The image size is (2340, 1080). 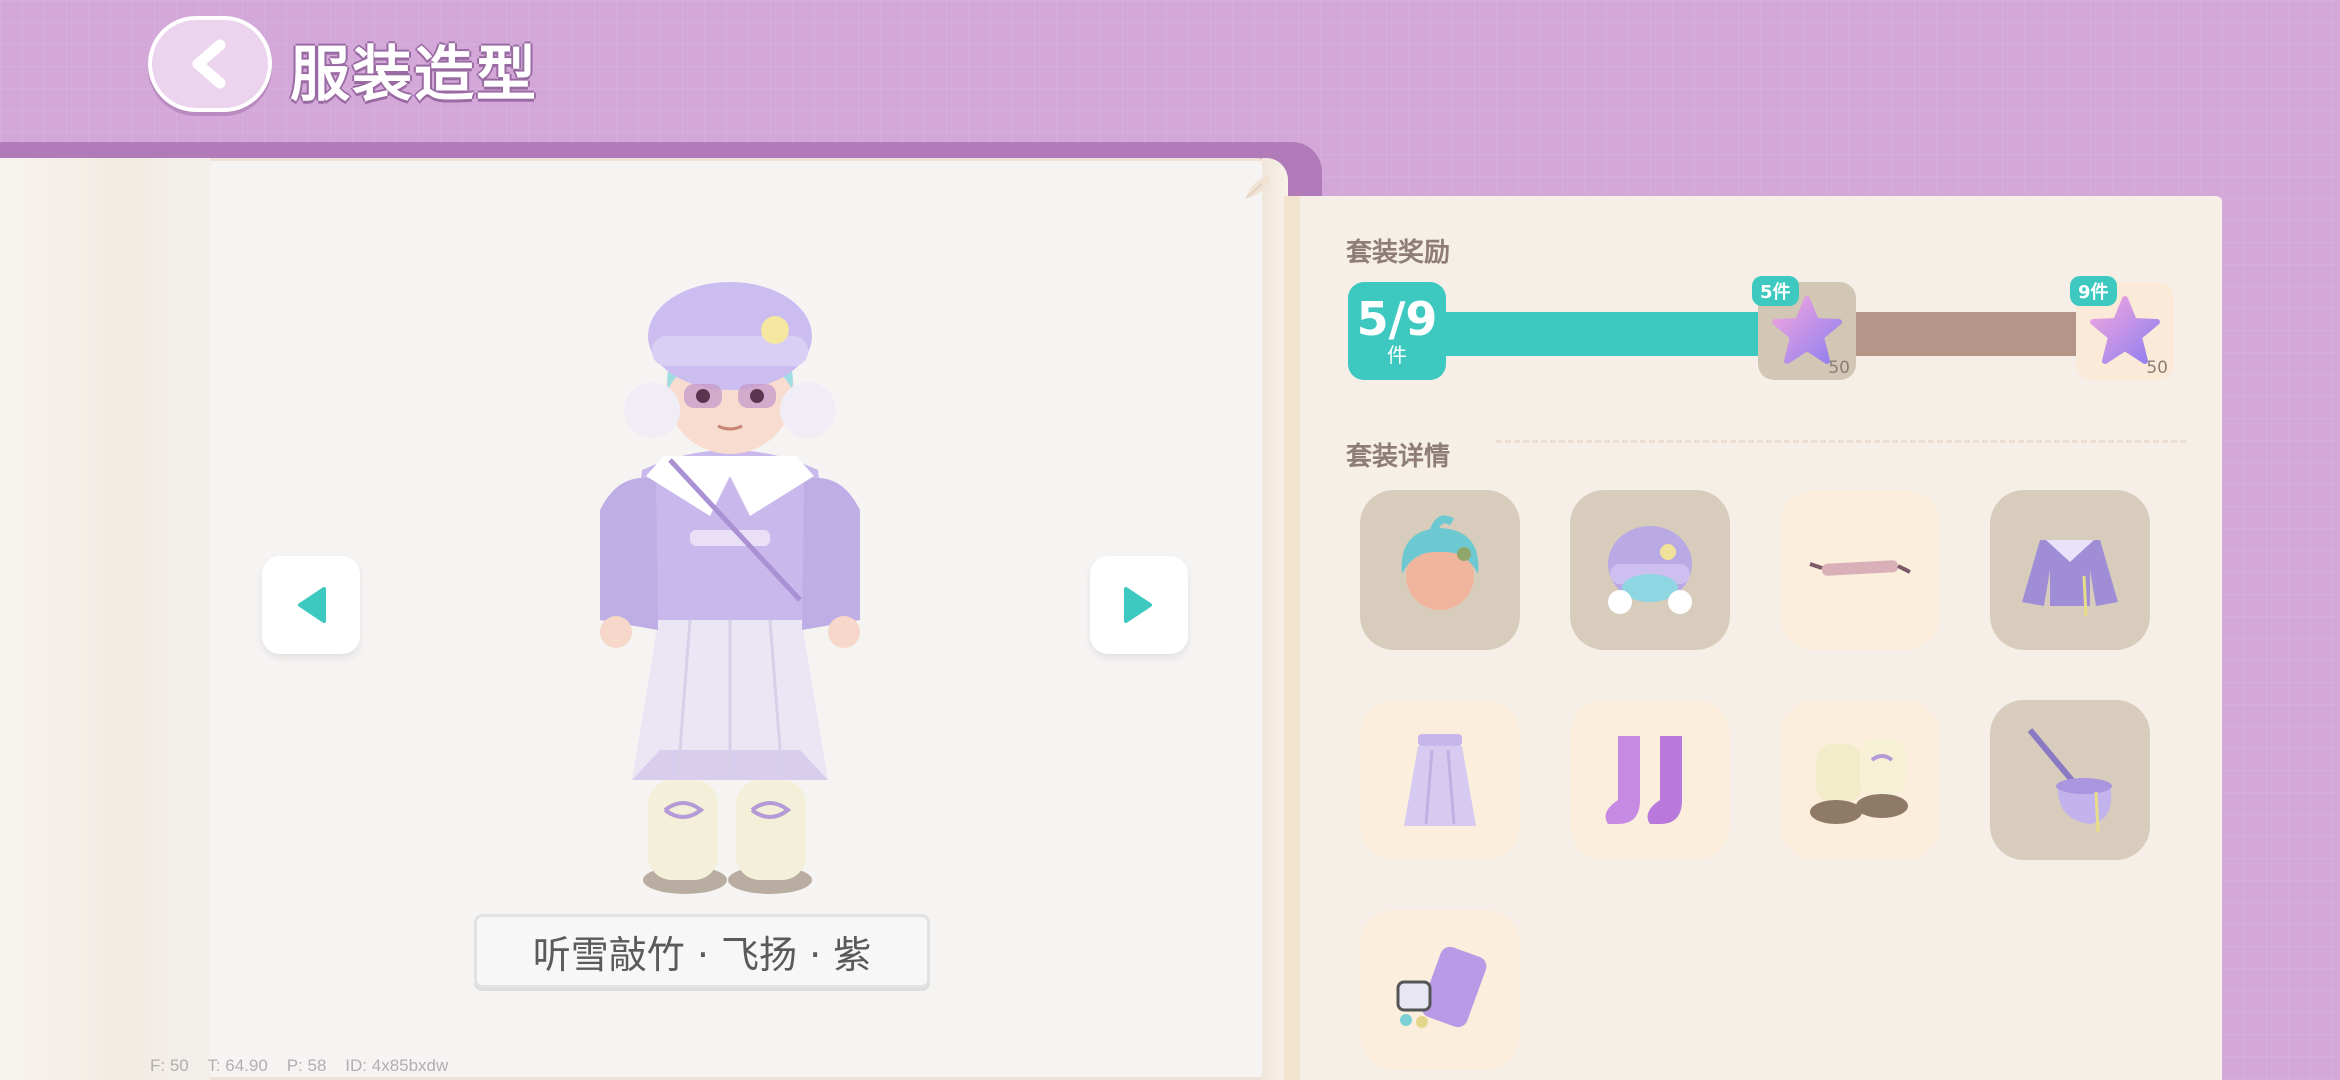 I want to click on socks-icon, so click(x=1643, y=780).